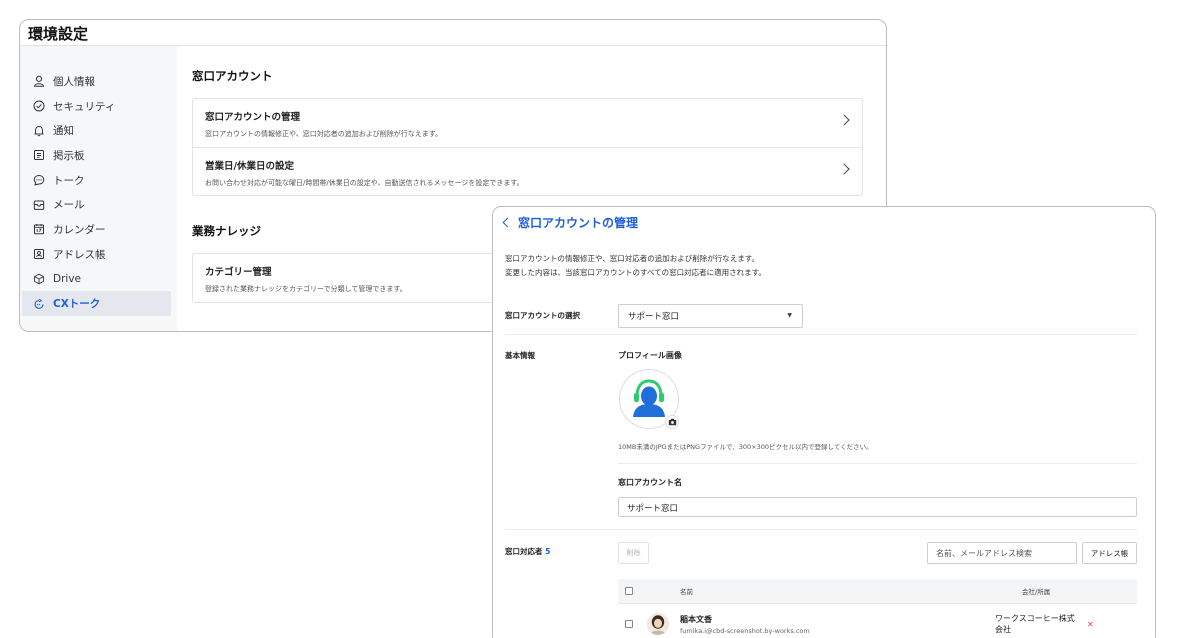 Image resolution: width=1200 pixels, height=638 pixels. What do you see at coordinates (69, 205) in the screenshot?
I see `sidebar-item-label: メール` at bounding box center [69, 205].